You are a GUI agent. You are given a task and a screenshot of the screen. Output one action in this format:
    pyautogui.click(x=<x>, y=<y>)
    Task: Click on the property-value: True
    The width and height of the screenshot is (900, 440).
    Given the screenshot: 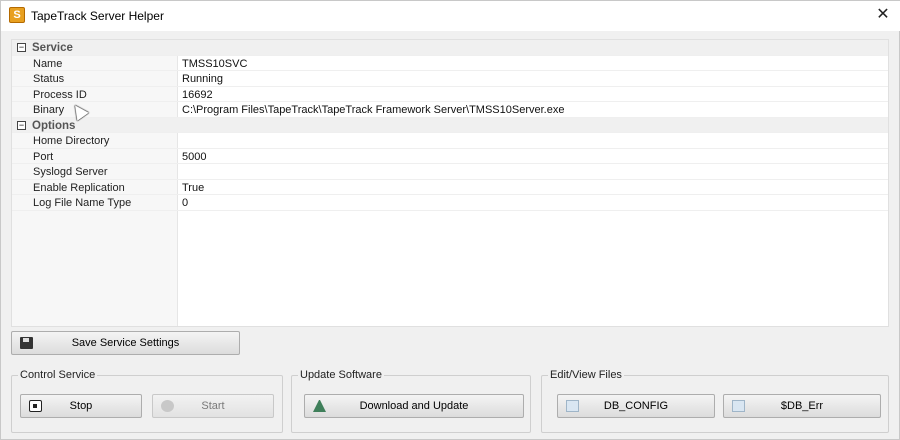 What is the action you would take?
    pyautogui.click(x=193, y=188)
    